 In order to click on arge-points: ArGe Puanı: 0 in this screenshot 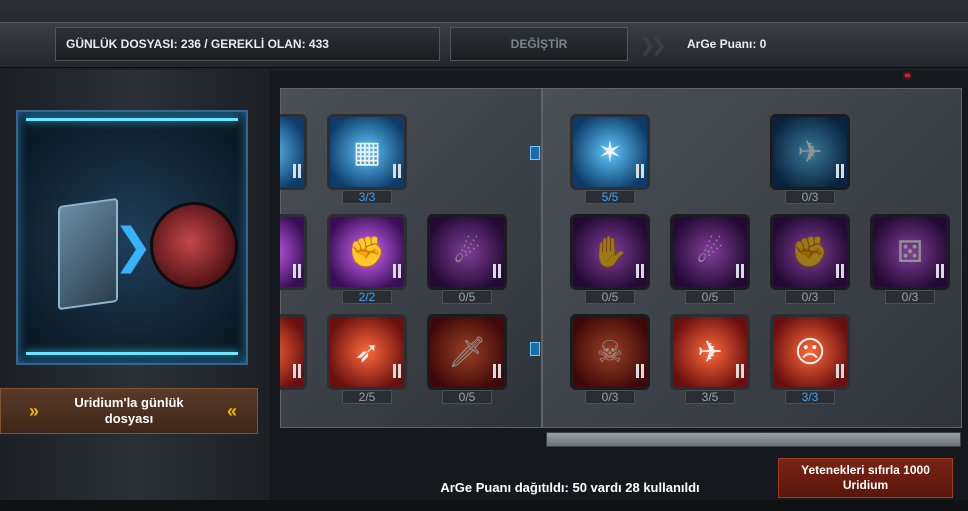, I will do `click(727, 44)`.